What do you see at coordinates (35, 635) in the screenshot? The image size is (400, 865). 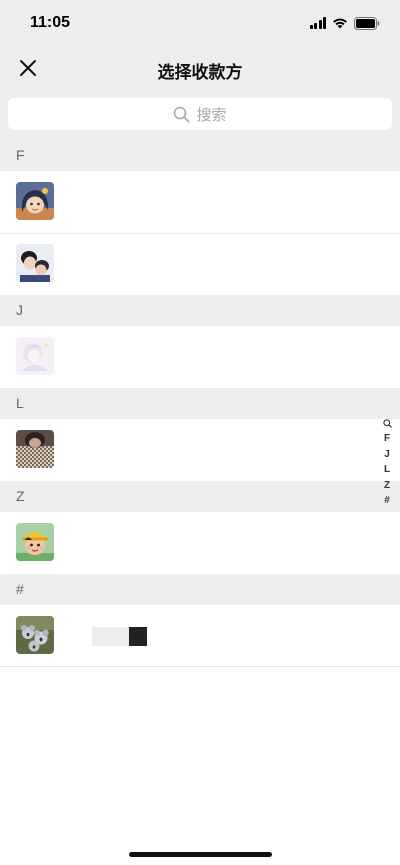 I see `avatar-koalas` at bounding box center [35, 635].